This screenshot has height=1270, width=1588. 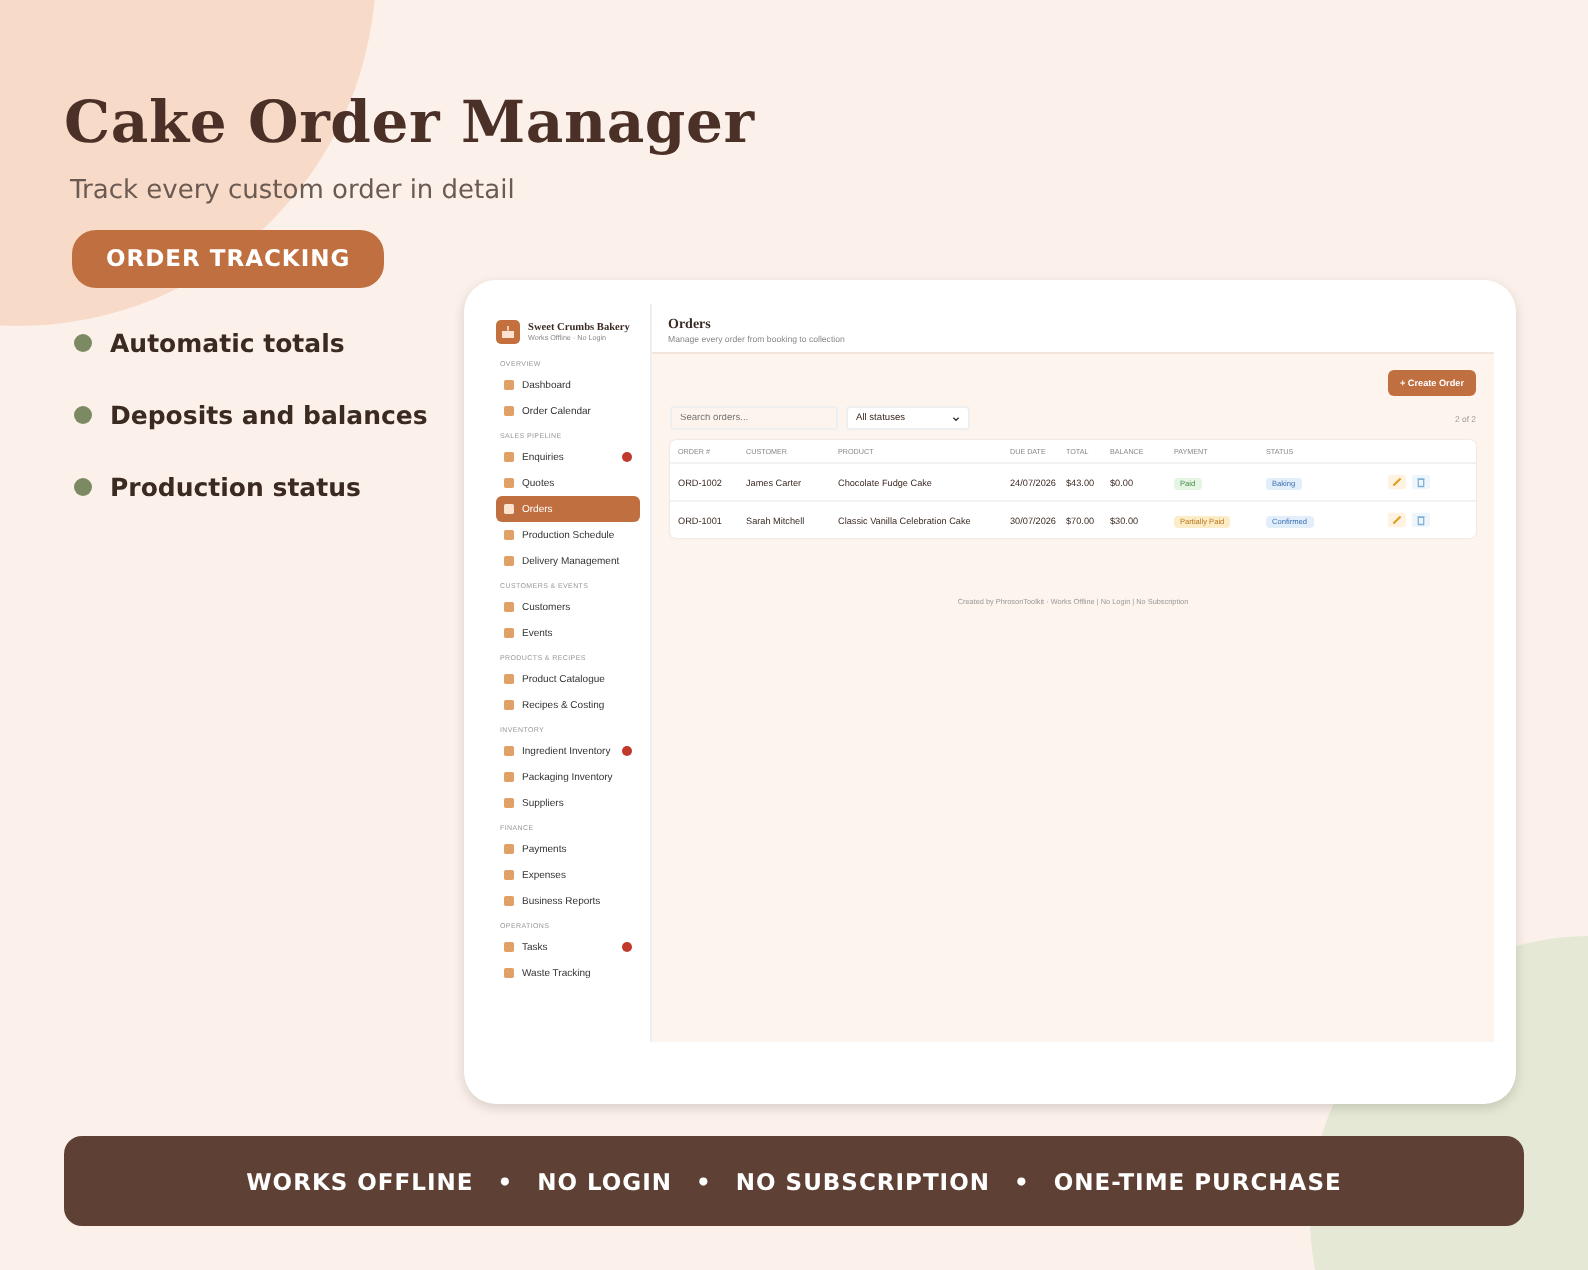 What do you see at coordinates (409, 122) in the screenshot?
I see `hero-title: Cake Order Manager` at bounding box center [409, 122].